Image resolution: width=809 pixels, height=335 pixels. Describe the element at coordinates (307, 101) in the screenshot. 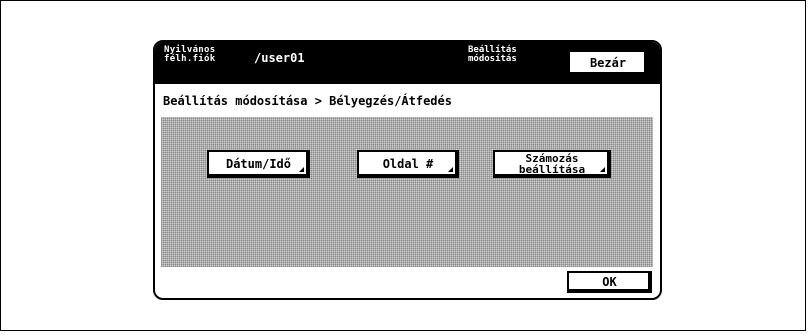

I see `breadcrumb: Beállítás módosítása > Bélyegzés/Átfedés` at that location.